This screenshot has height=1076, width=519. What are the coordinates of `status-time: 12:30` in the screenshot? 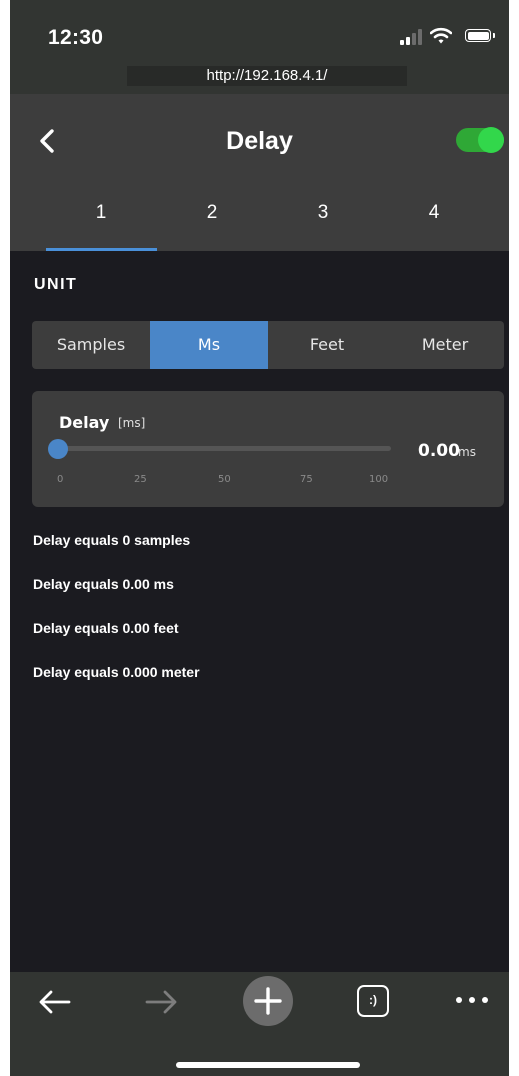 It's located at (76, 37).